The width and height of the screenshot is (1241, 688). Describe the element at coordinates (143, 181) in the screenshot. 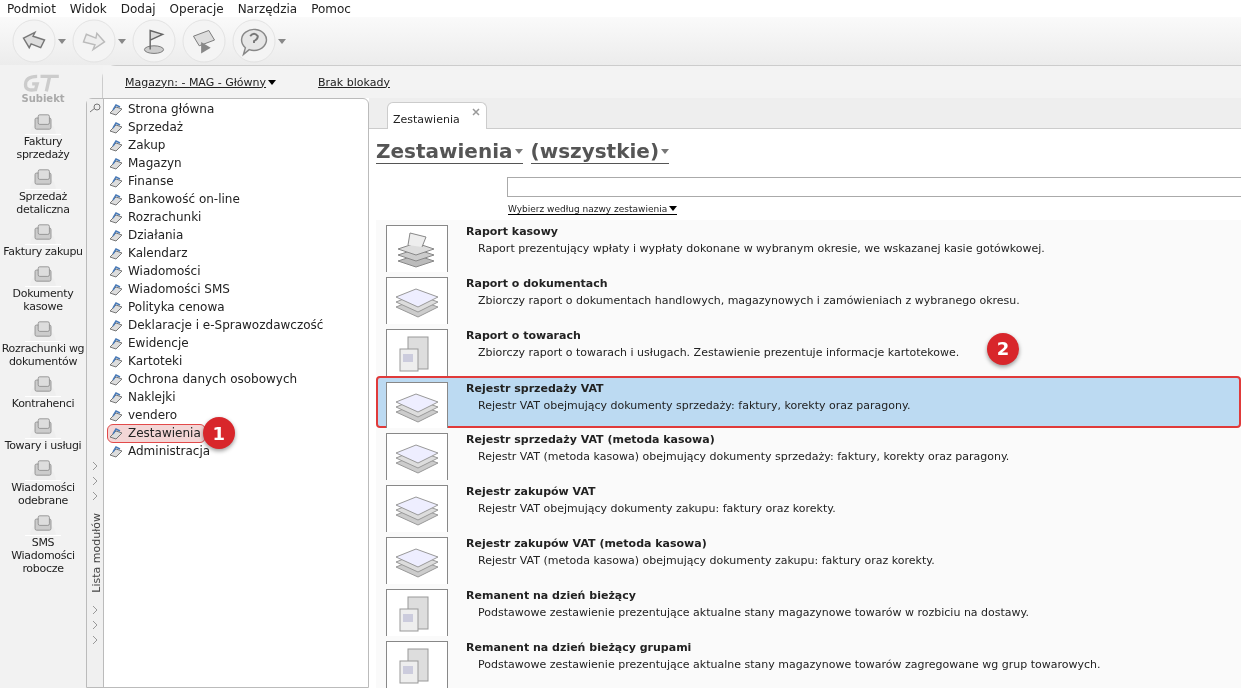

I see `module-item: Finanse` at that location.